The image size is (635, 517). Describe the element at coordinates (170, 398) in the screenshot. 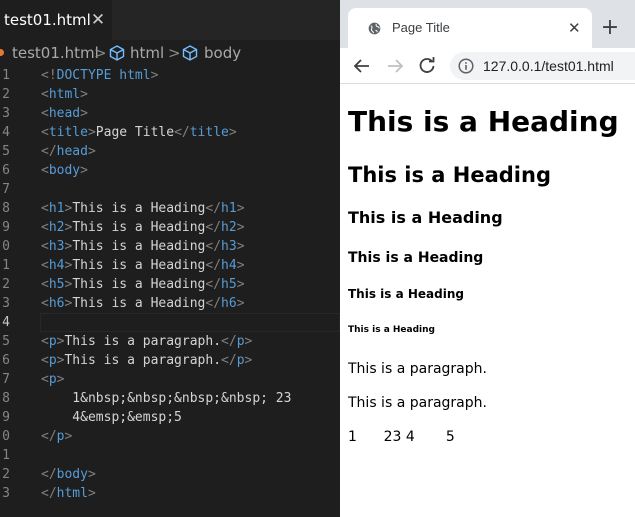

I see `code-line: 8 1&nbsp;&nbsp;&nbsp;&nbsp; 23` at that location.